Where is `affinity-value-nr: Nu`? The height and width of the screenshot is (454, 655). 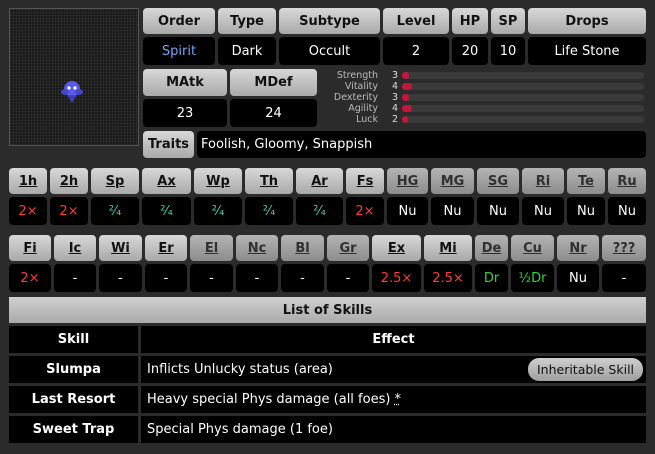
affinity-value-nr: Nu is located at coordinates (578, 278).